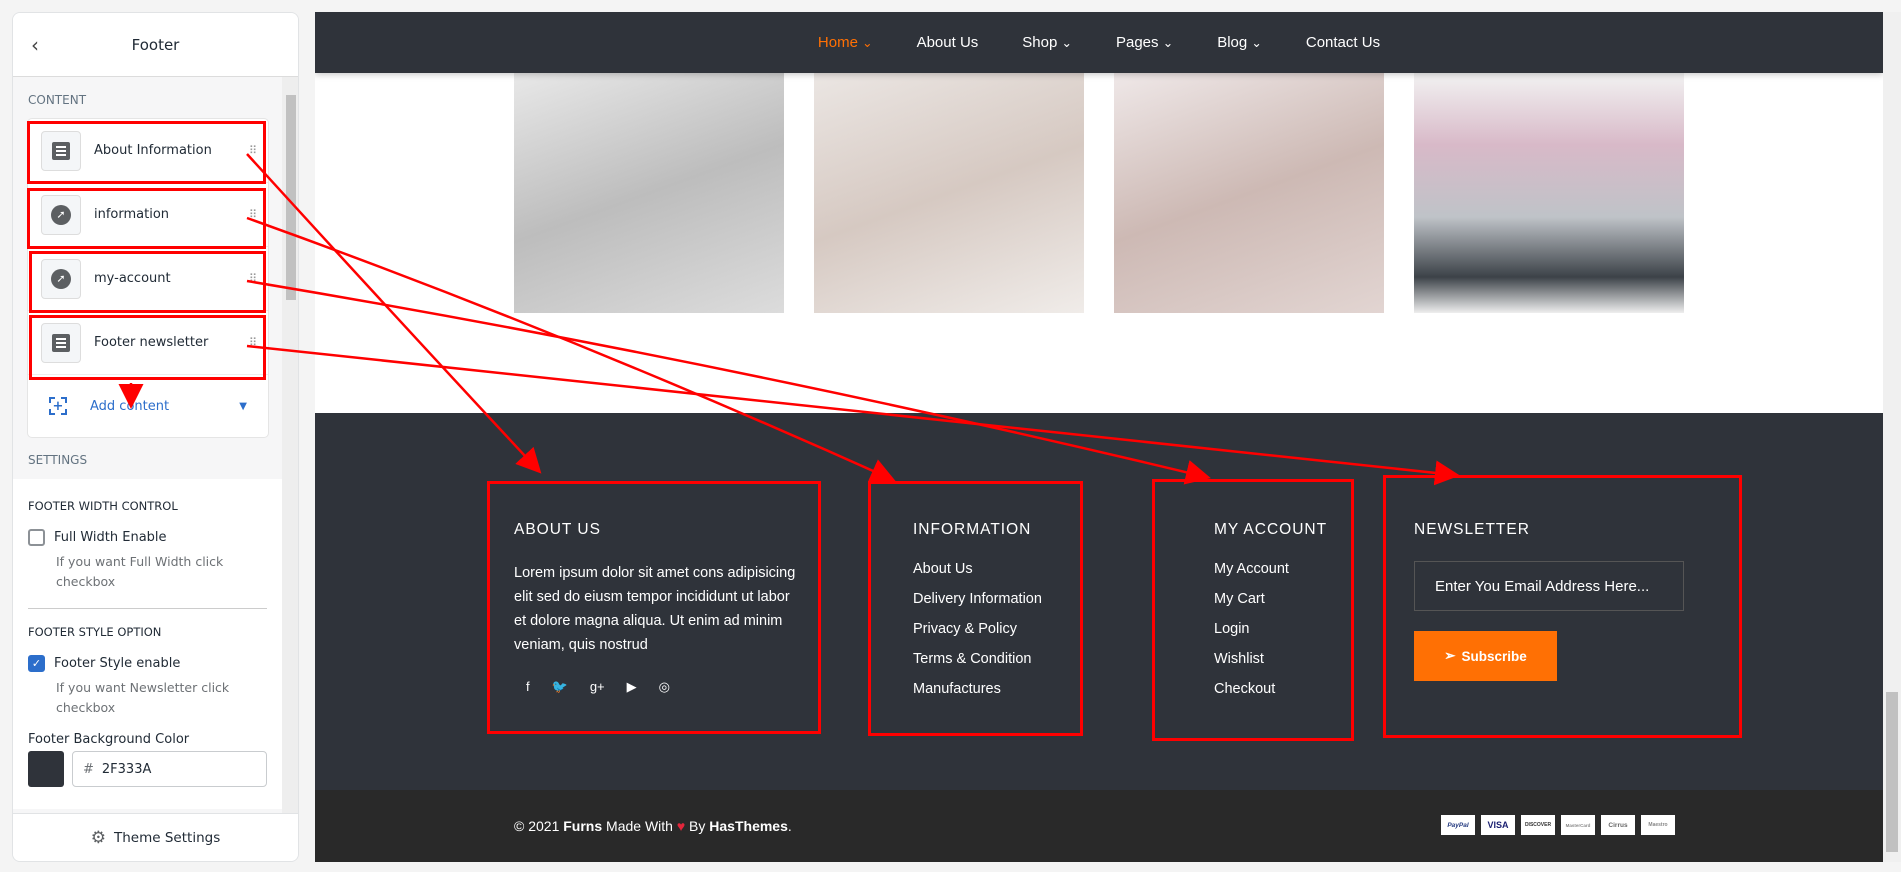 This screenshot has width=1901, height=872. Describe the element at coordinates (117, 663) in the screenshot. I see `checkbox-label: Footer Style enable` at that location.